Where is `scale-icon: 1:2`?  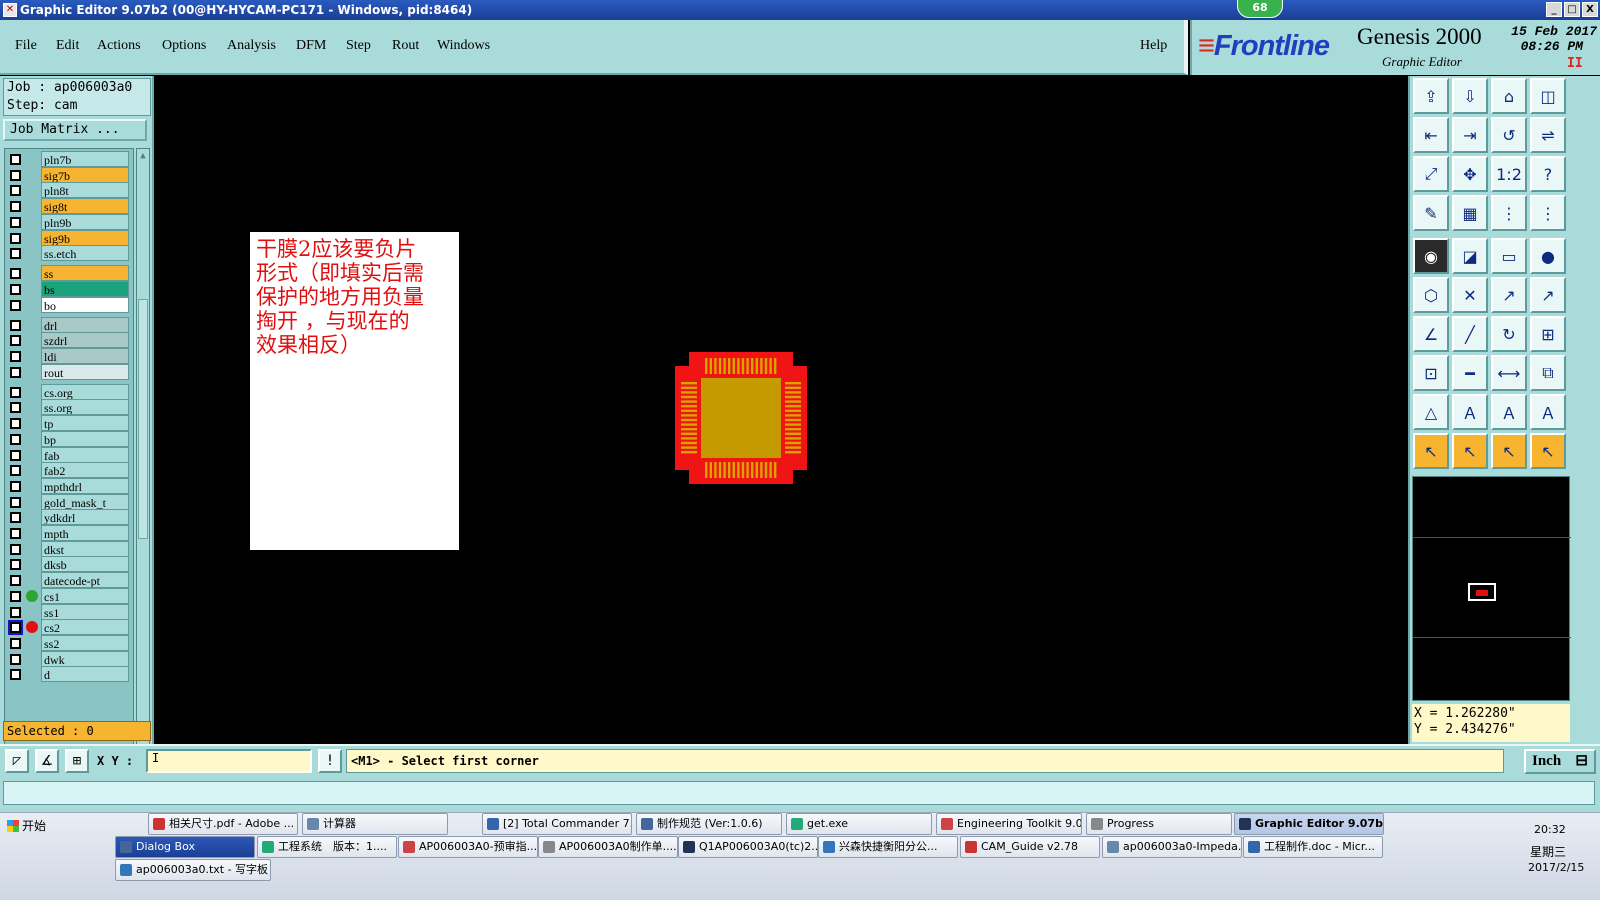
scale-icon: 1:2 is located at coordinates (1509, 174).